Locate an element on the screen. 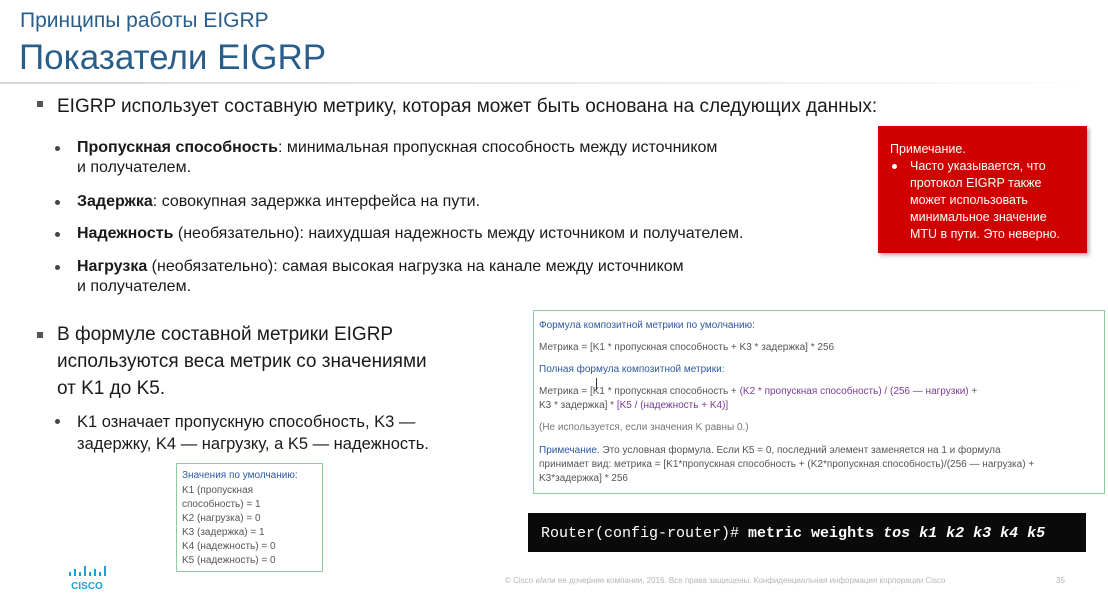  note-bullet-icon is located at coordinates (894, 166).